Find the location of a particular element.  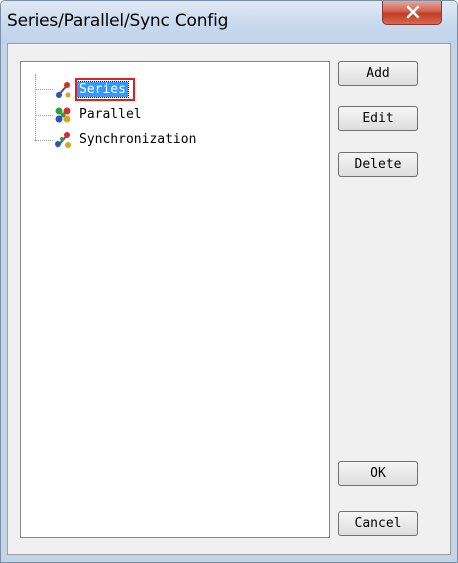

close-icon is located at coordinates (413, 12).